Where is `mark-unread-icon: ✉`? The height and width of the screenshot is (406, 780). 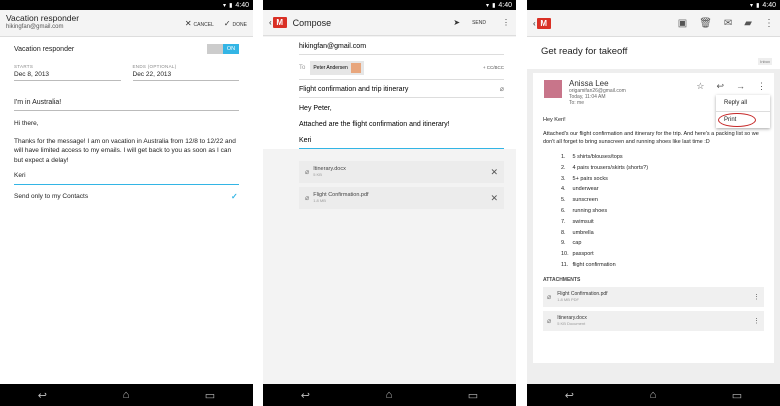 mark-unread-icon: ✉ is located at coordinates (728, 23).